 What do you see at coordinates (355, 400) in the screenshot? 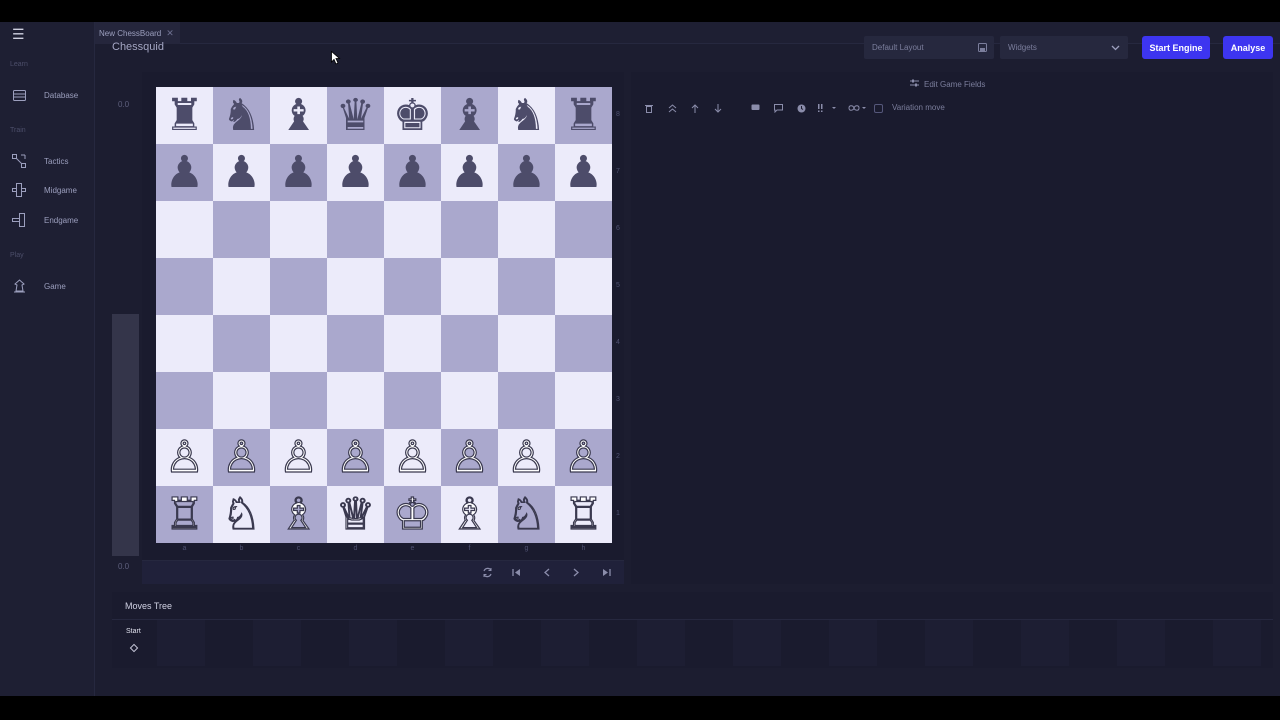
I see `board-square-d3` at bounding box center [355, 400].